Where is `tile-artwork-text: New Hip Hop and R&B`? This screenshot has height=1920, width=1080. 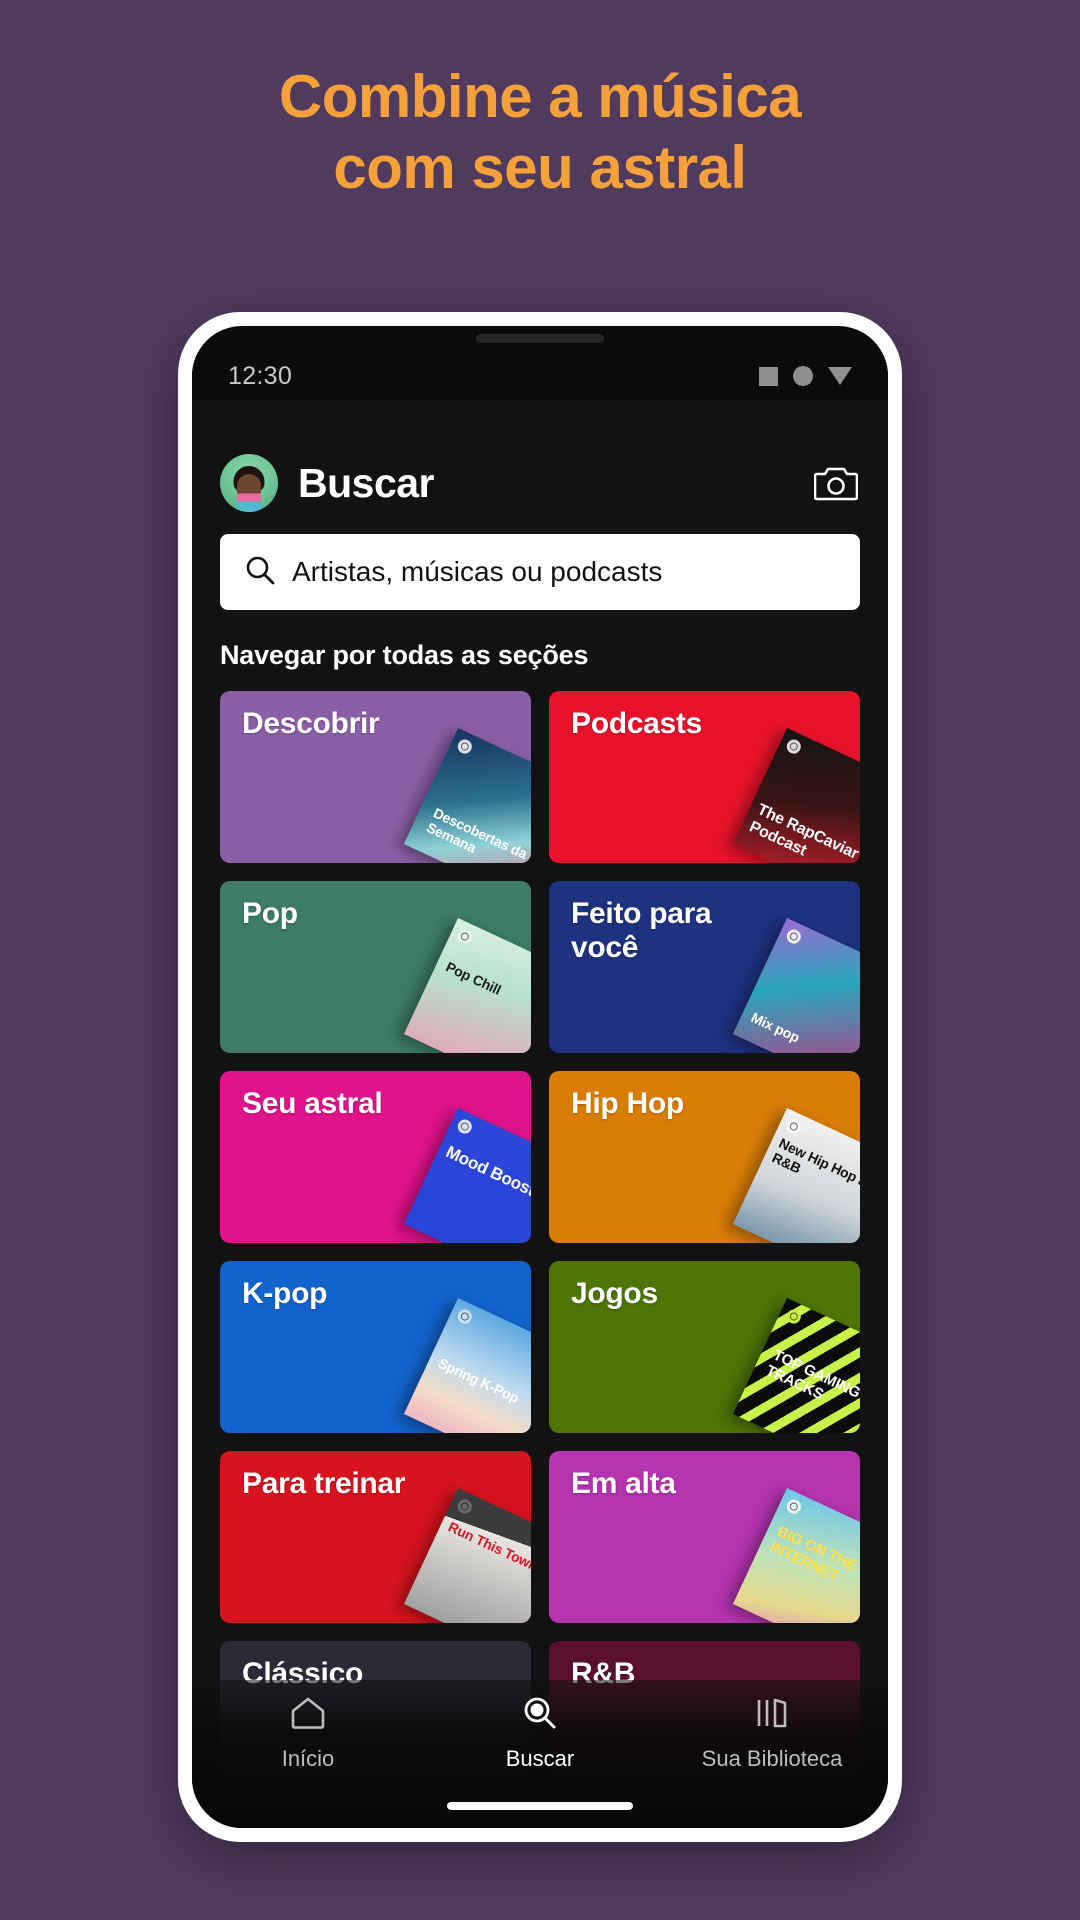 tile-artwork-text: New Hip Hop and R&B is located at coordinates (814, 1165).